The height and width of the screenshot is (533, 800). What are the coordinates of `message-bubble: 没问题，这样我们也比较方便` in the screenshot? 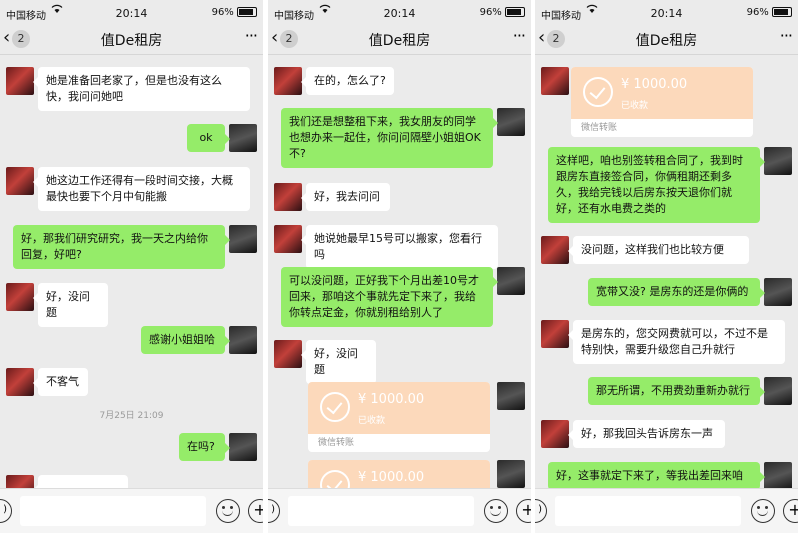 It's located at (658, 250).